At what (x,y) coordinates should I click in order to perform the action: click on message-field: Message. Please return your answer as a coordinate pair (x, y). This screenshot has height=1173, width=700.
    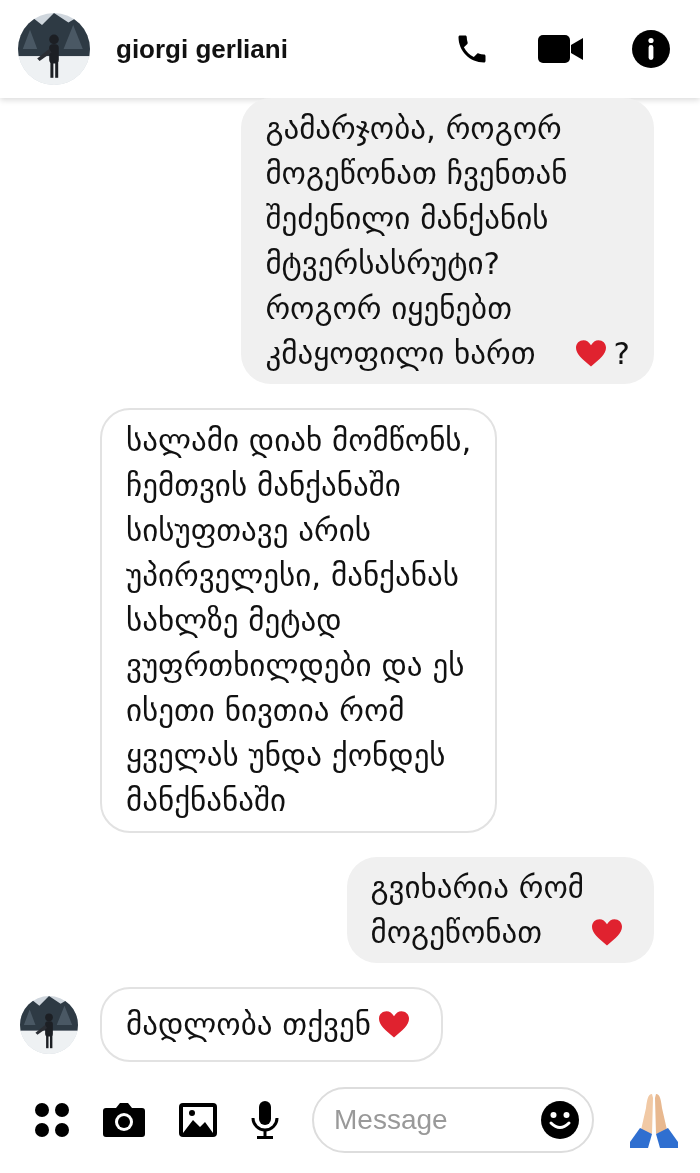
    Looking at the image, I should click on (453, 1120).